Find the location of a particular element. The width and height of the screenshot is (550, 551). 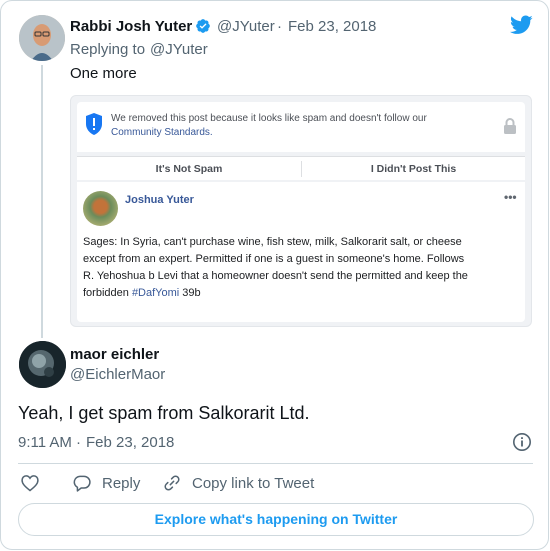

post-text-line-last: forbidden #DafYomi 39b is located at coordinates (142, 293).